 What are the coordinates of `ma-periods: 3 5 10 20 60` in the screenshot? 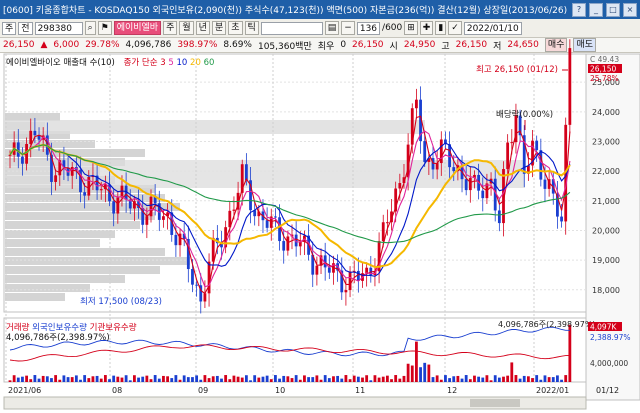 It's located at (187, 63).